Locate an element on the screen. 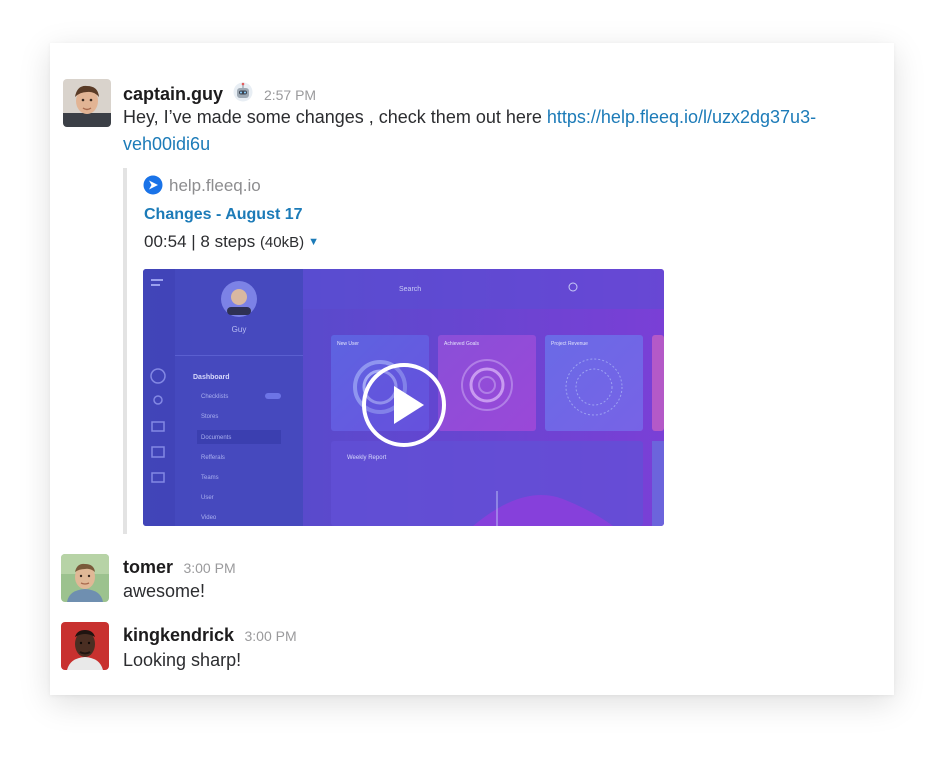 The height and width of the screenshot is (763, 944). search-label: Search is located at coordinates (410, 289).